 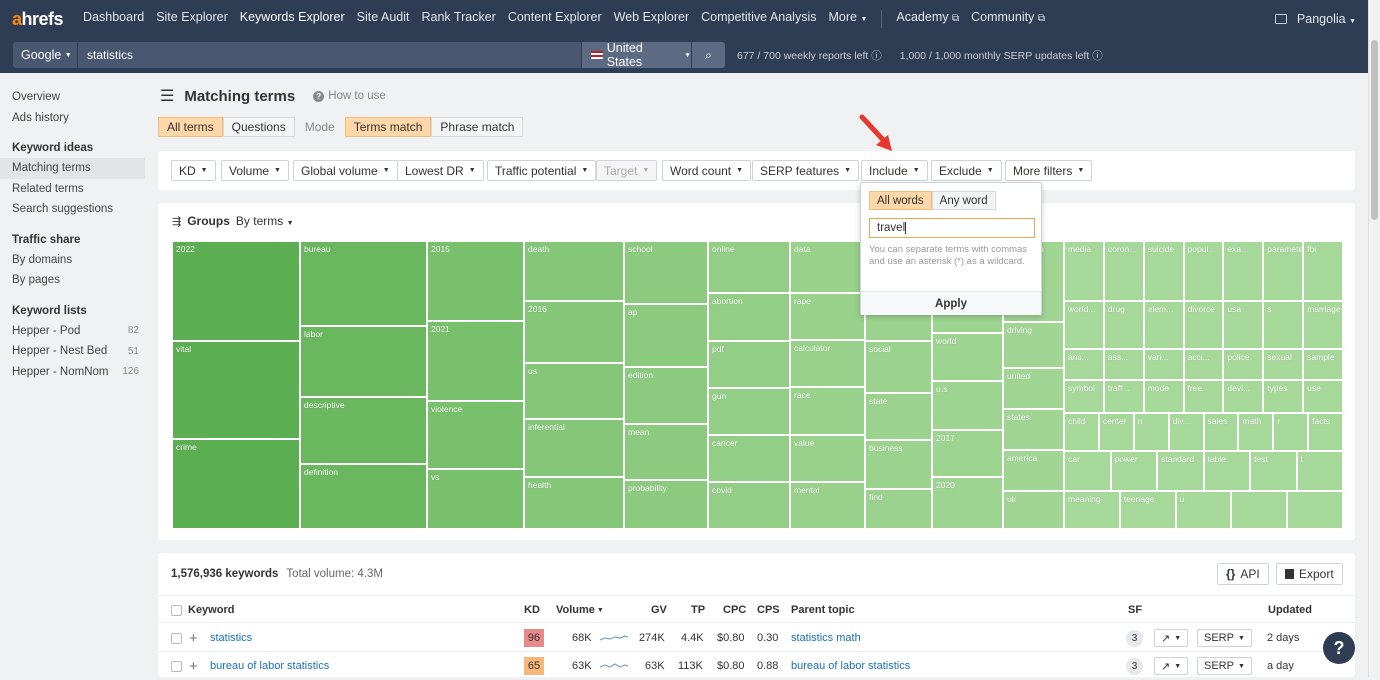 I want to click on filter-global-volume: Global volume ▼, so click(x=345, y=170).